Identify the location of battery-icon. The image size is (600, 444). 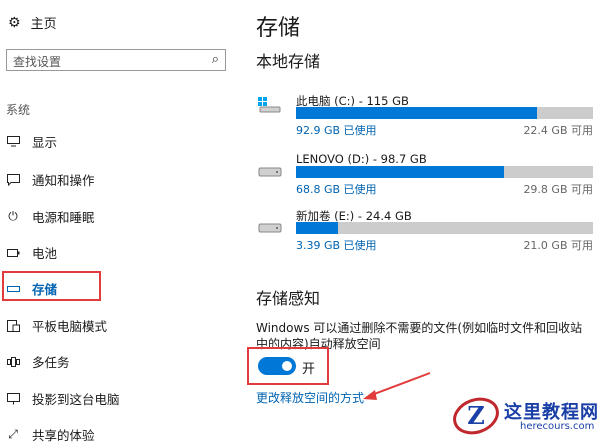
(13, 253).